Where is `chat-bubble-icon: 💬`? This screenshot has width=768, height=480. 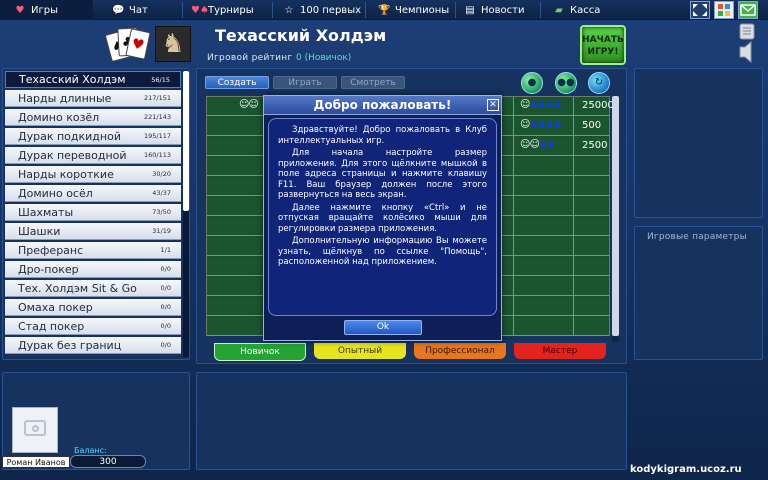 chat-bubble-icon: 💬 is located at coordinates (118, 10).